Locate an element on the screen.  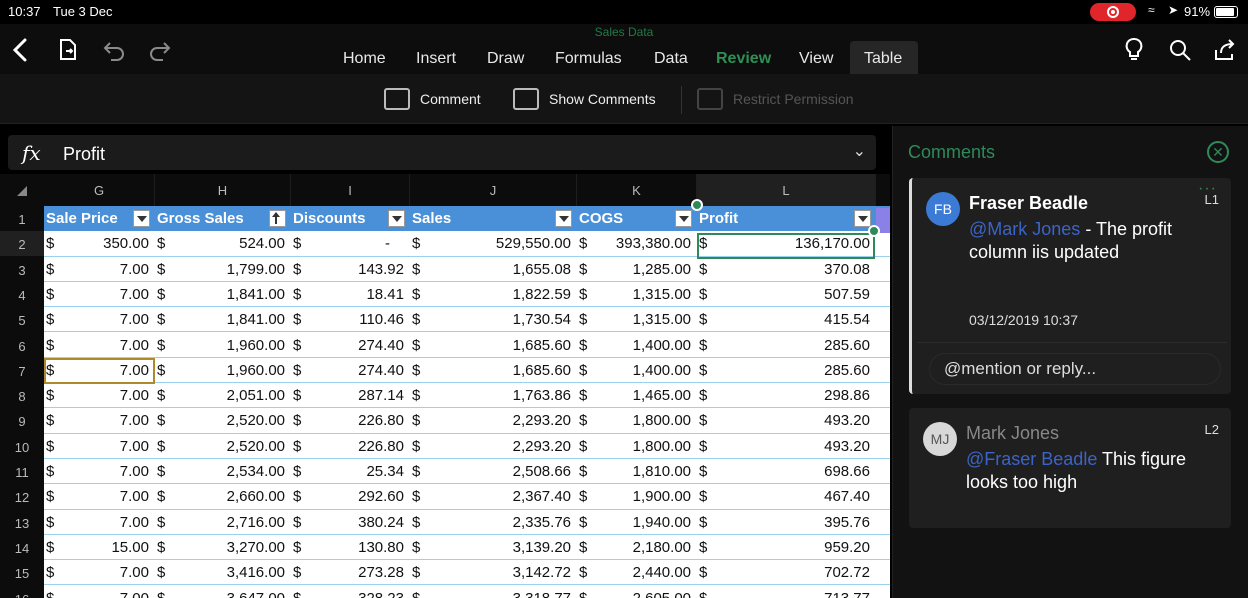
redo-icon is located at coordinates (160, 50).